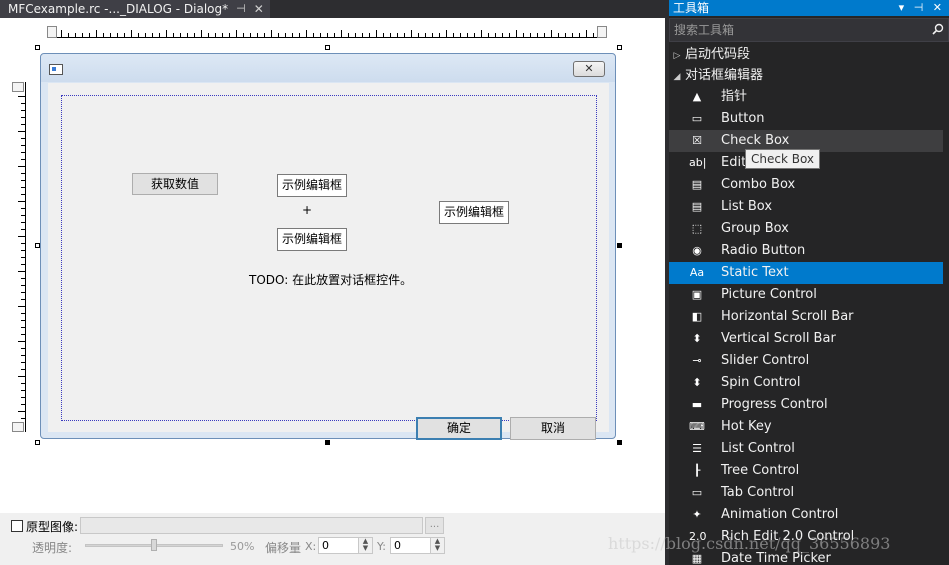  I want to click on toolbox-item: ▭ Tab Control, so click(806, 493).